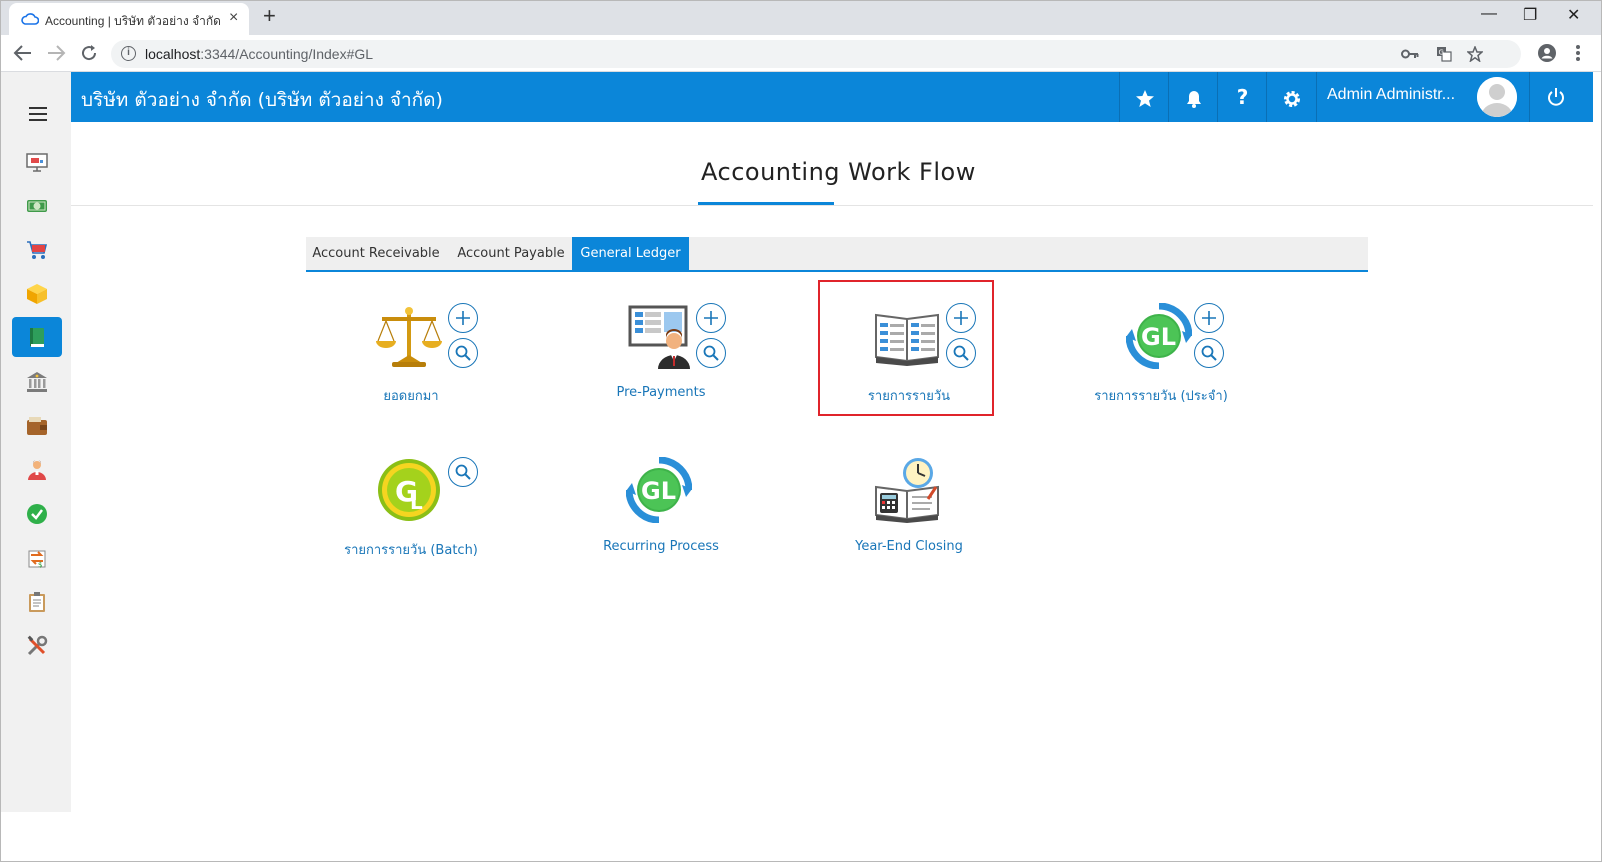  What do you see at coordinates (416, 502) in the screenshot?
I see `svg-text: L` at bounding box center [416, 502].